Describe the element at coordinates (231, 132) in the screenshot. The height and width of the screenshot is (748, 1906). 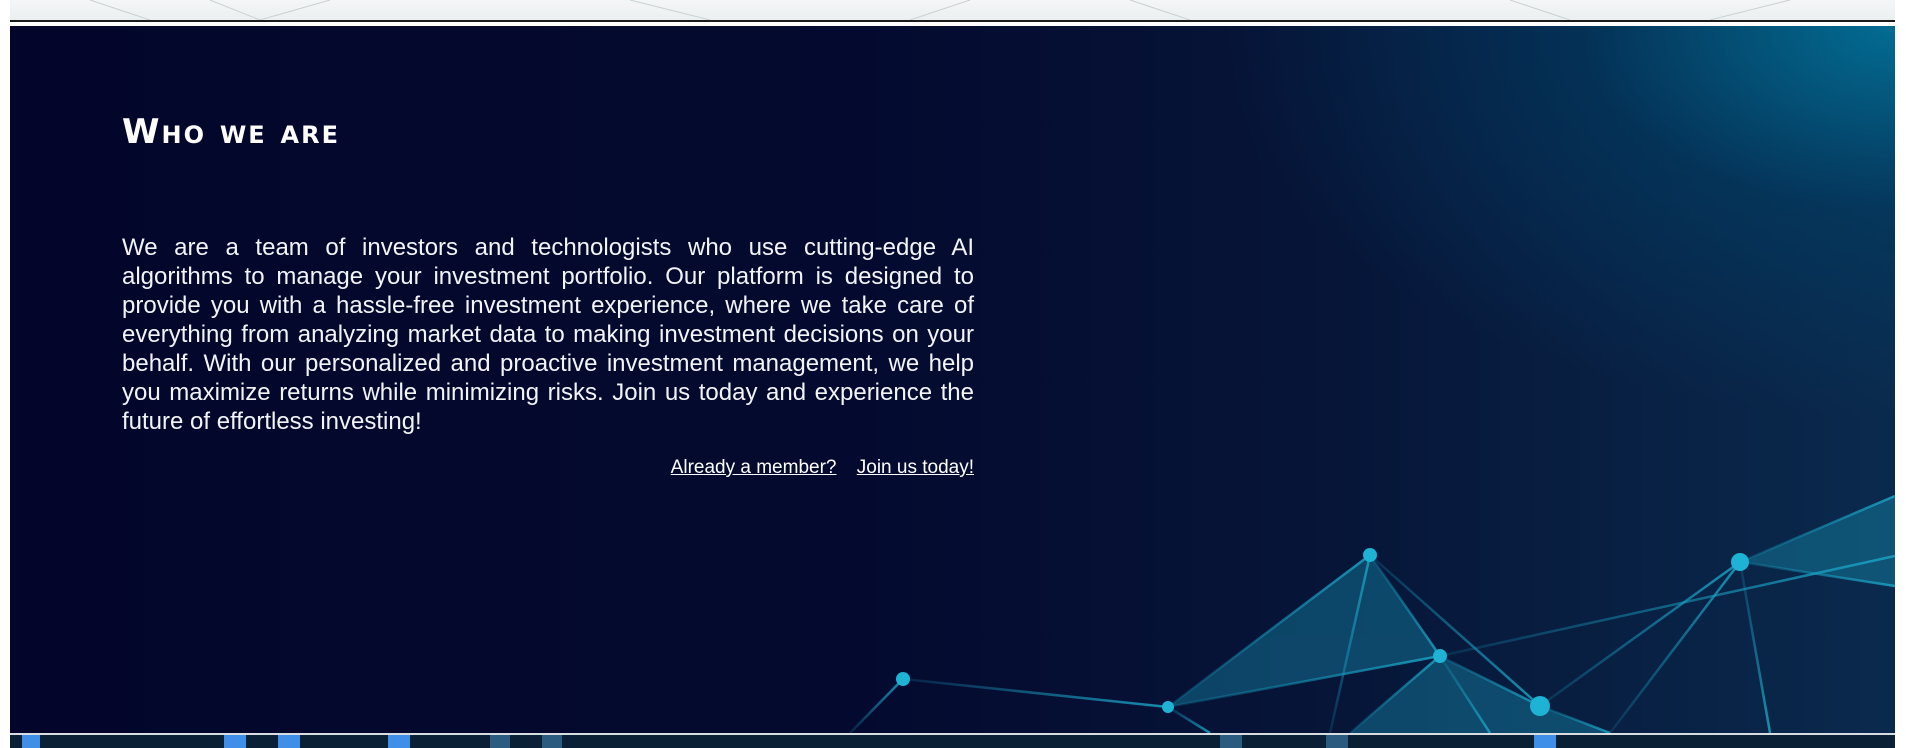
I see `section-title: Who we are` at that location.